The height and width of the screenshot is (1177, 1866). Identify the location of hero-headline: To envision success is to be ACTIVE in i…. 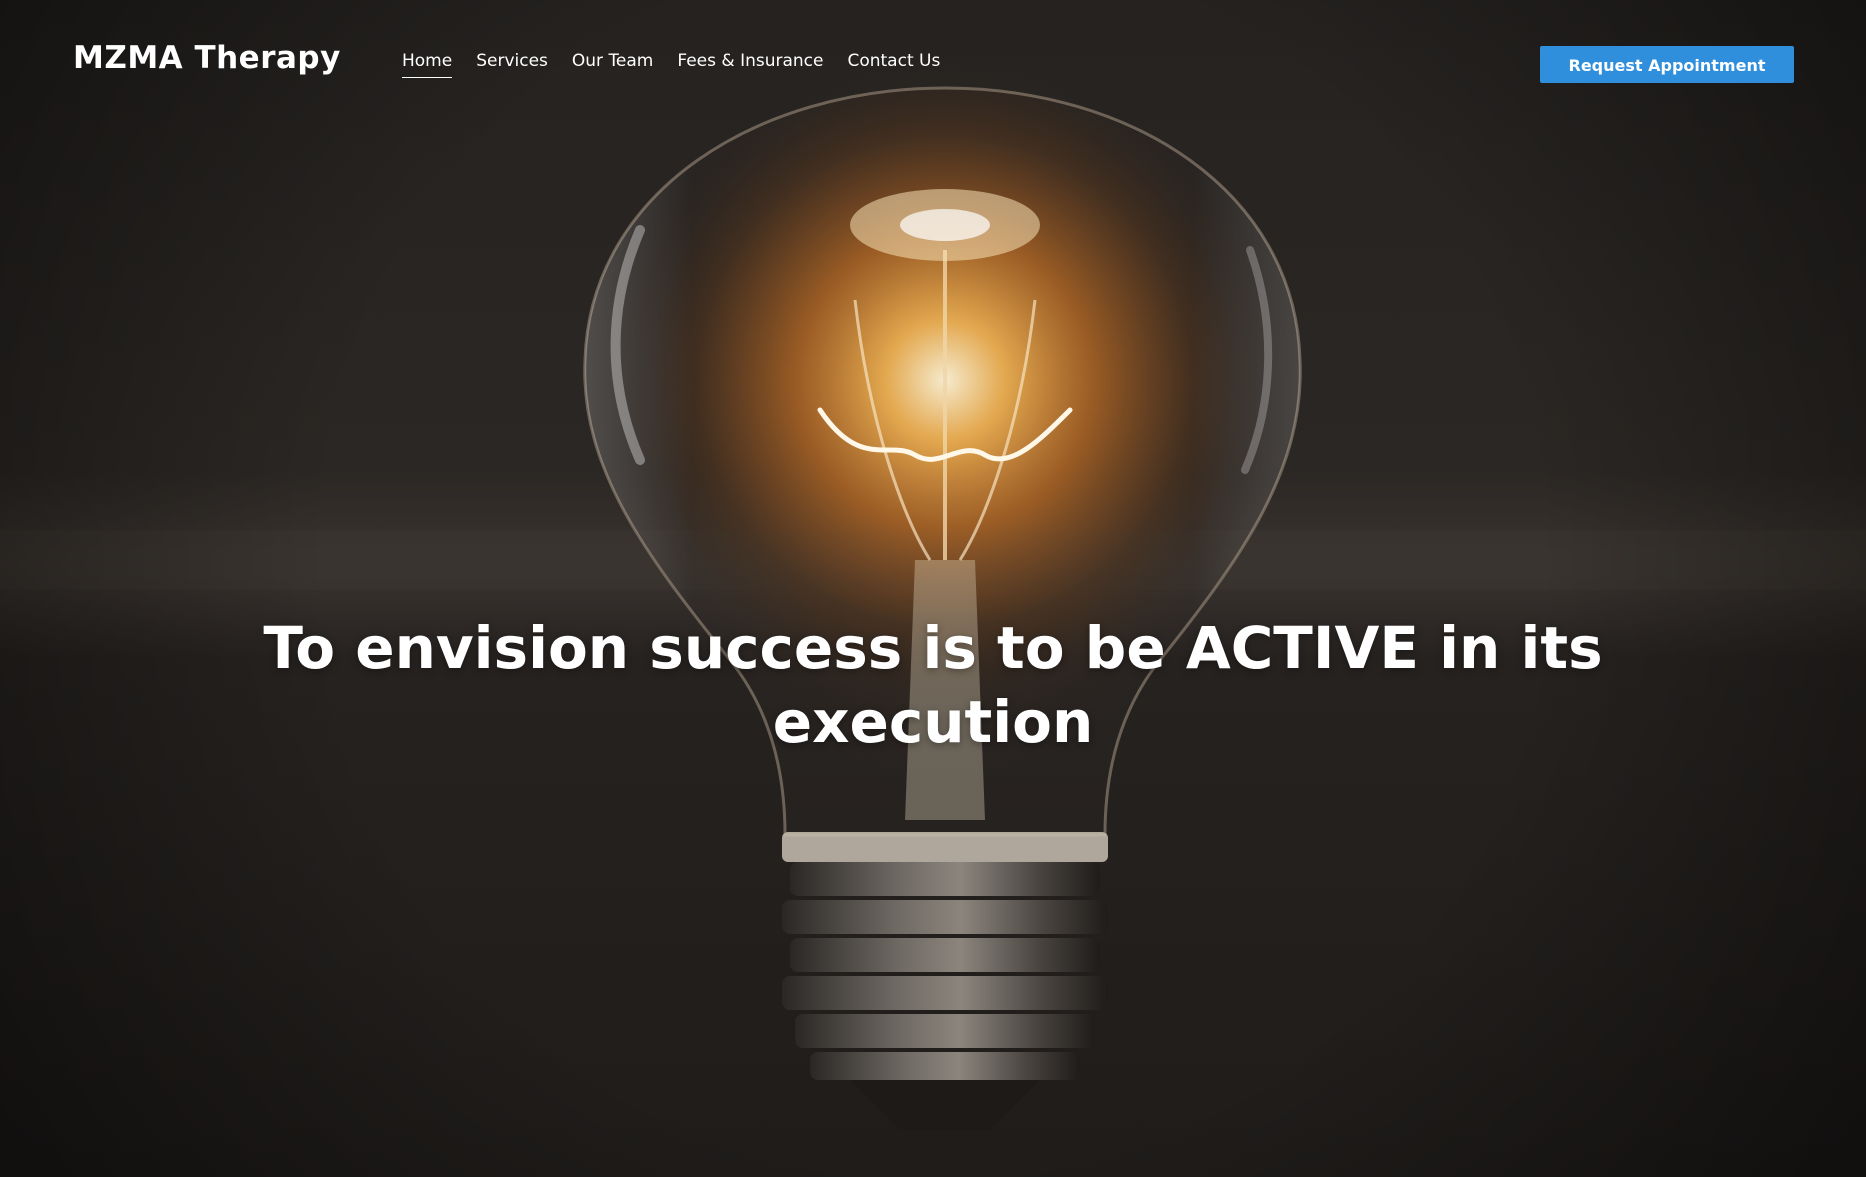
(933, 684).